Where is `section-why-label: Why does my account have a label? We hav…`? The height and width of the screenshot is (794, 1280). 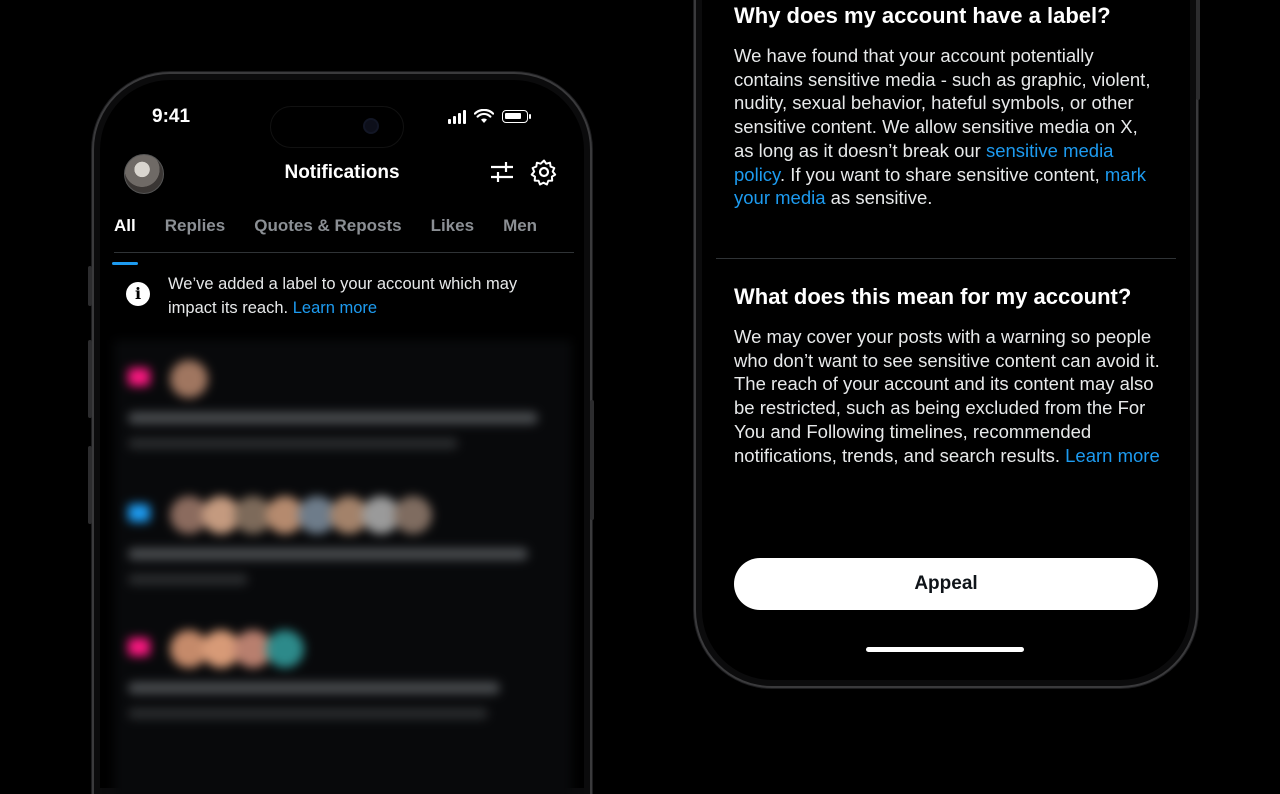
section-why-label: Why does my account have a label? We hav… is located at coordinates (948, 106).